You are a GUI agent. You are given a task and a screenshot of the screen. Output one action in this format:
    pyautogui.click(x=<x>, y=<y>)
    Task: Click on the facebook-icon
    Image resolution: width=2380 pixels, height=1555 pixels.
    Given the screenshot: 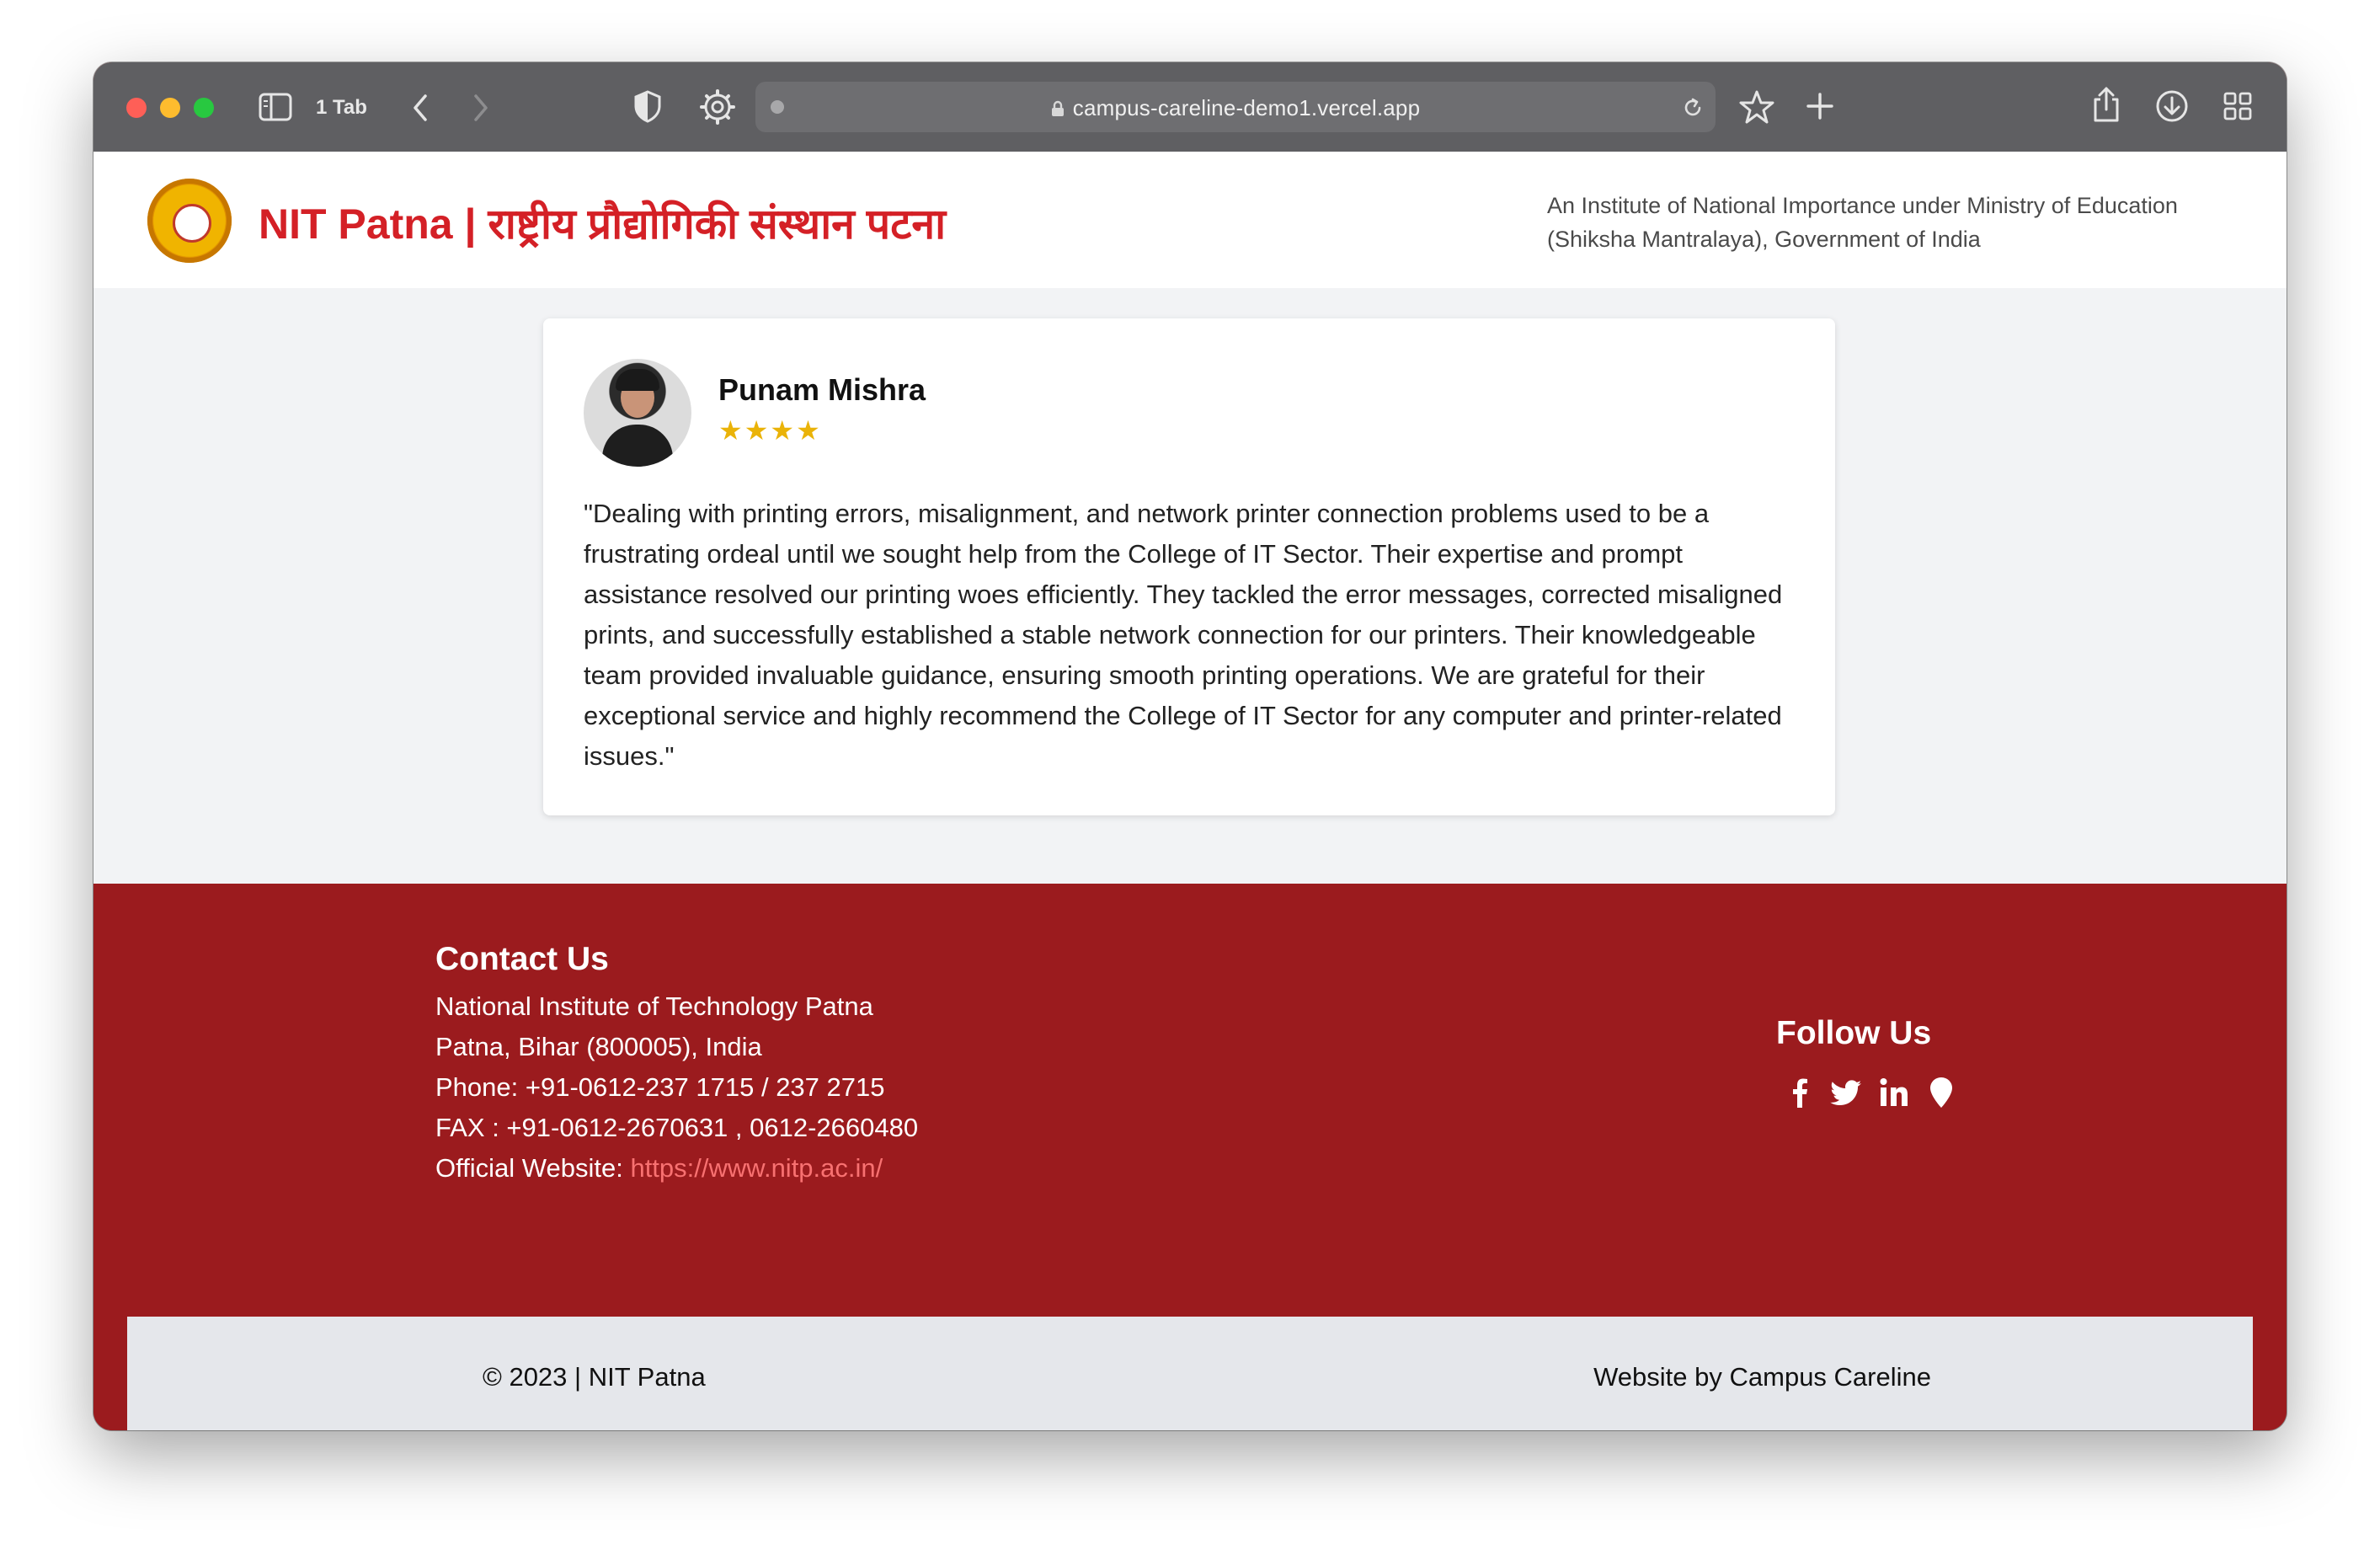 What is the action you would take?
    pyautogui.click(x=1800, y=1092)
    